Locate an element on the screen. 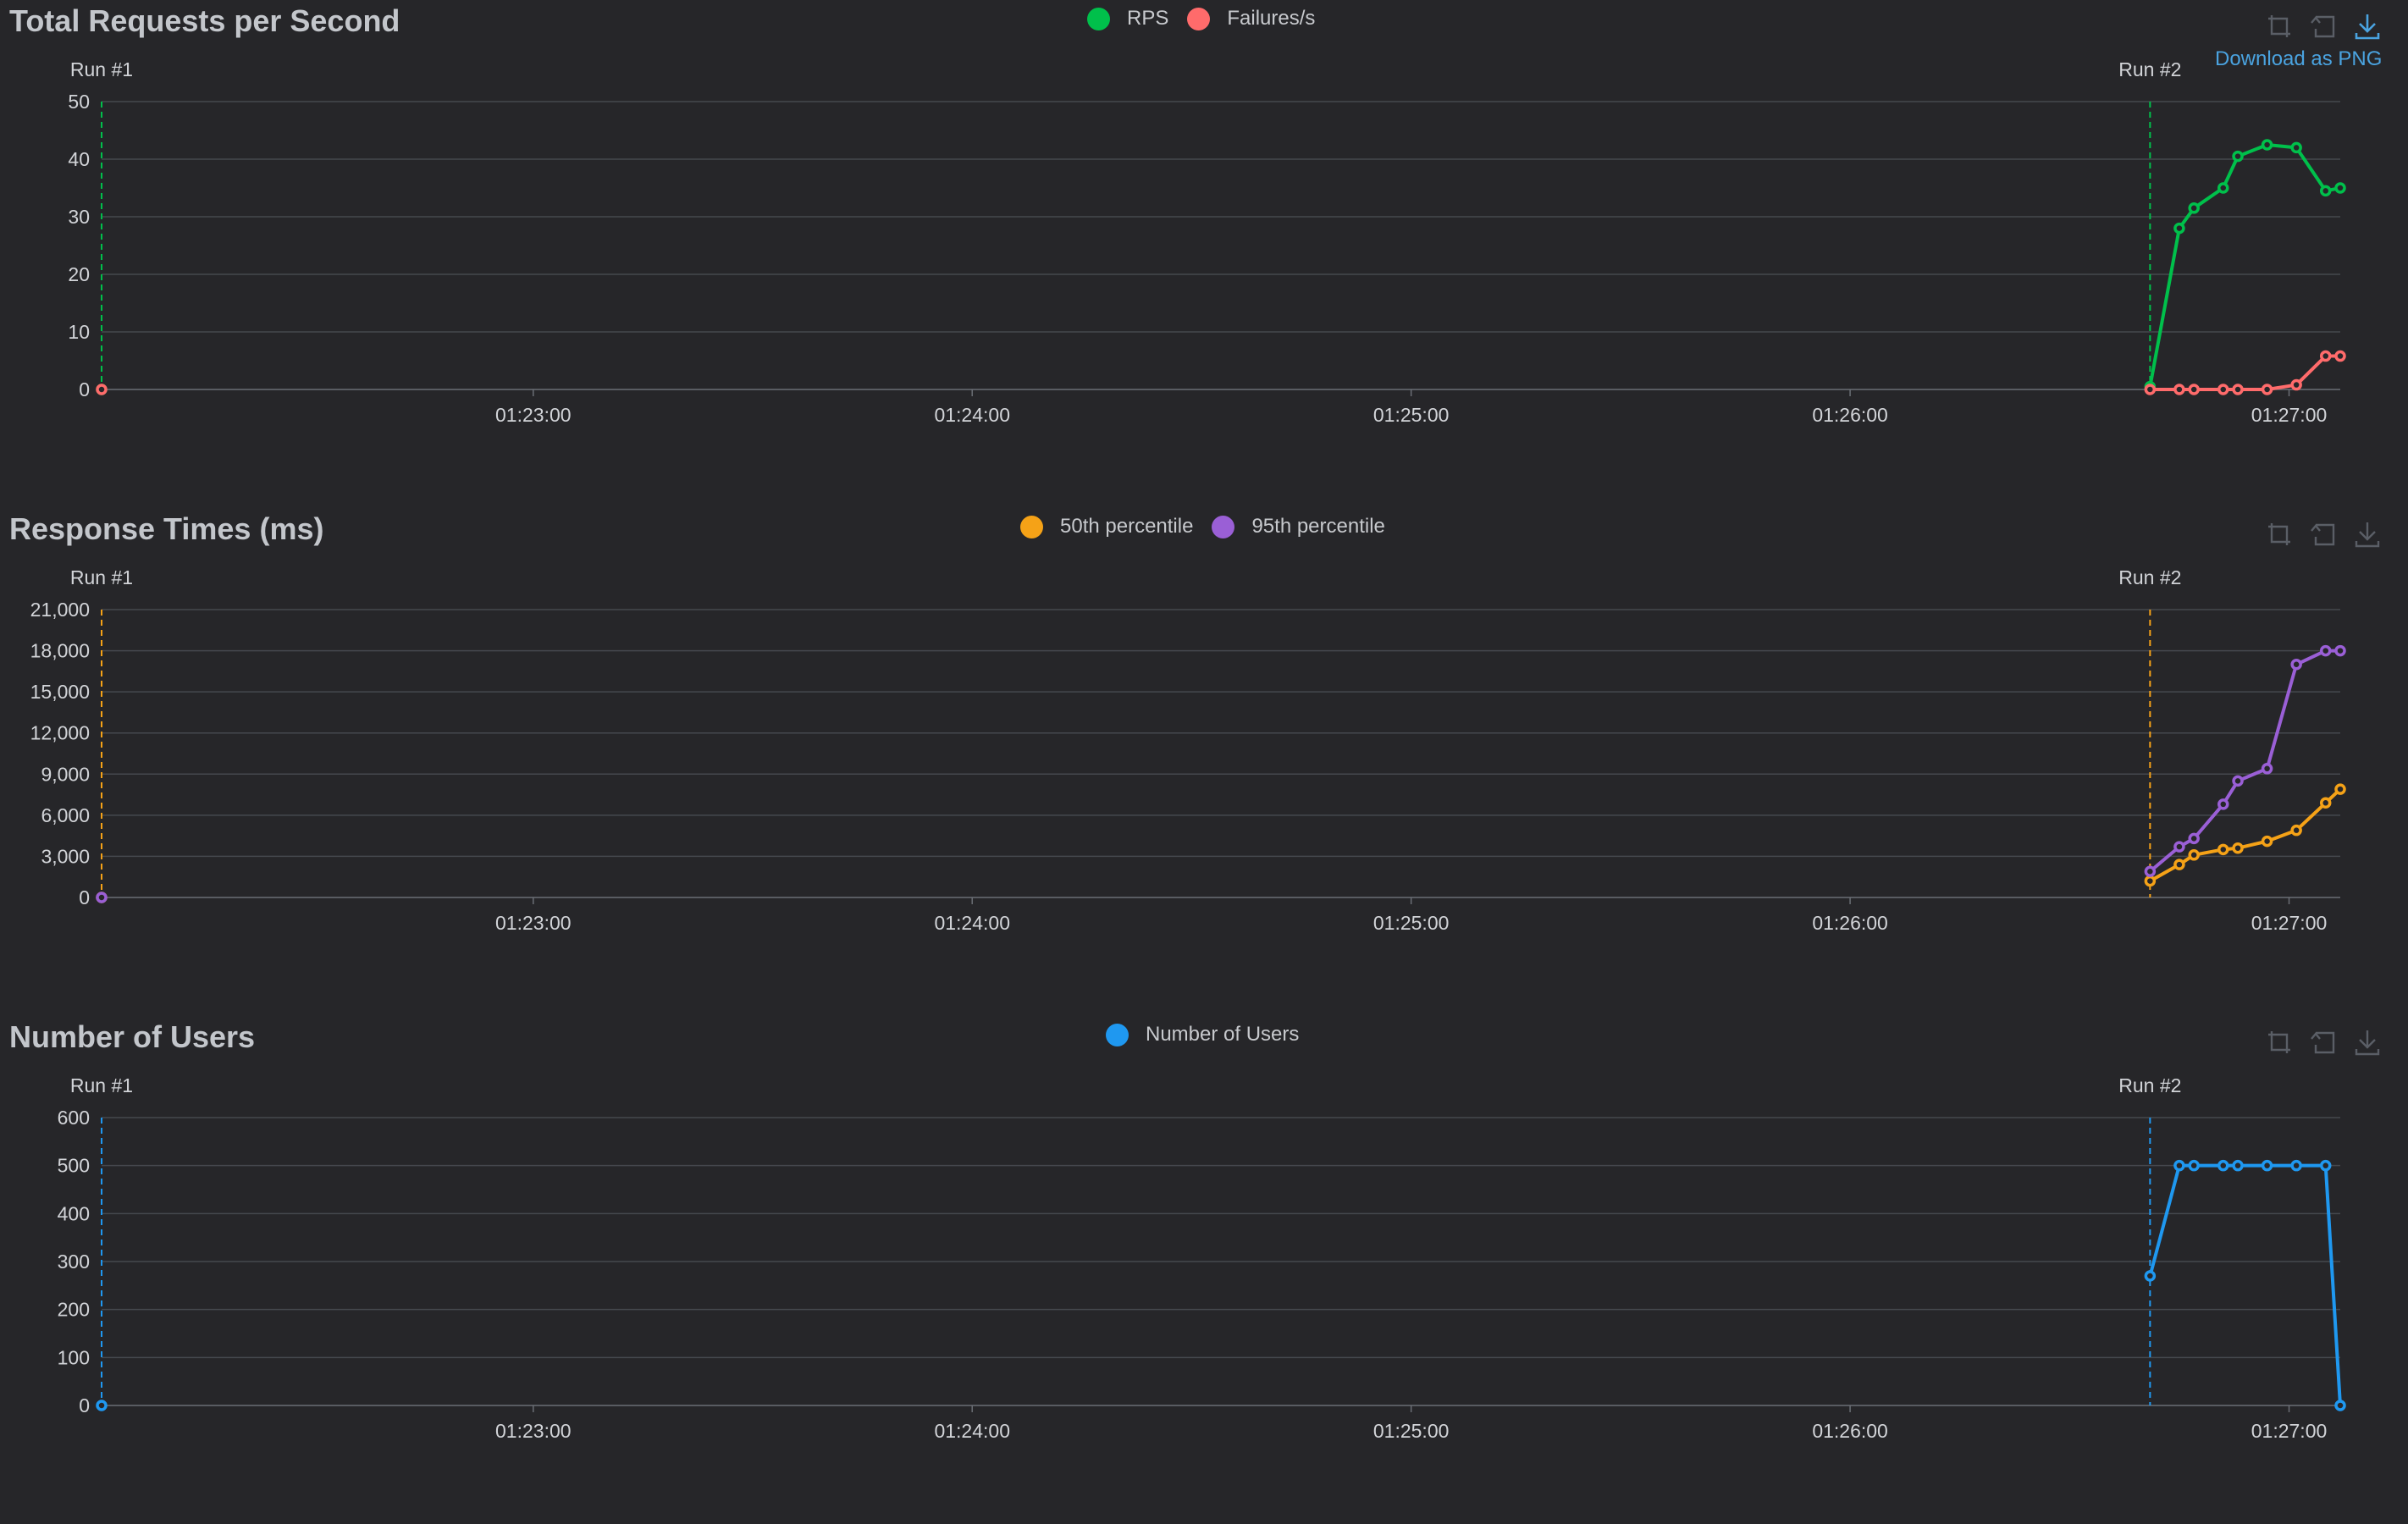 This screenshot has height=1524, width=2408. legend-item-p95: 95th percentile is located at coordinates (1298, 526).